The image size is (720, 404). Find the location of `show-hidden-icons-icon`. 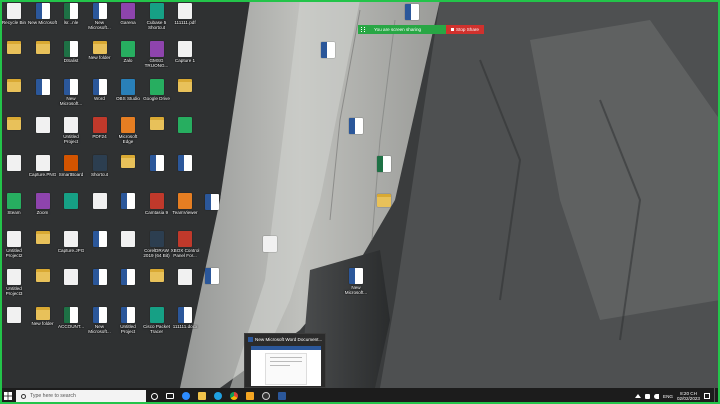

show-hidden-icons-icon is located at coordinates (638, 396).